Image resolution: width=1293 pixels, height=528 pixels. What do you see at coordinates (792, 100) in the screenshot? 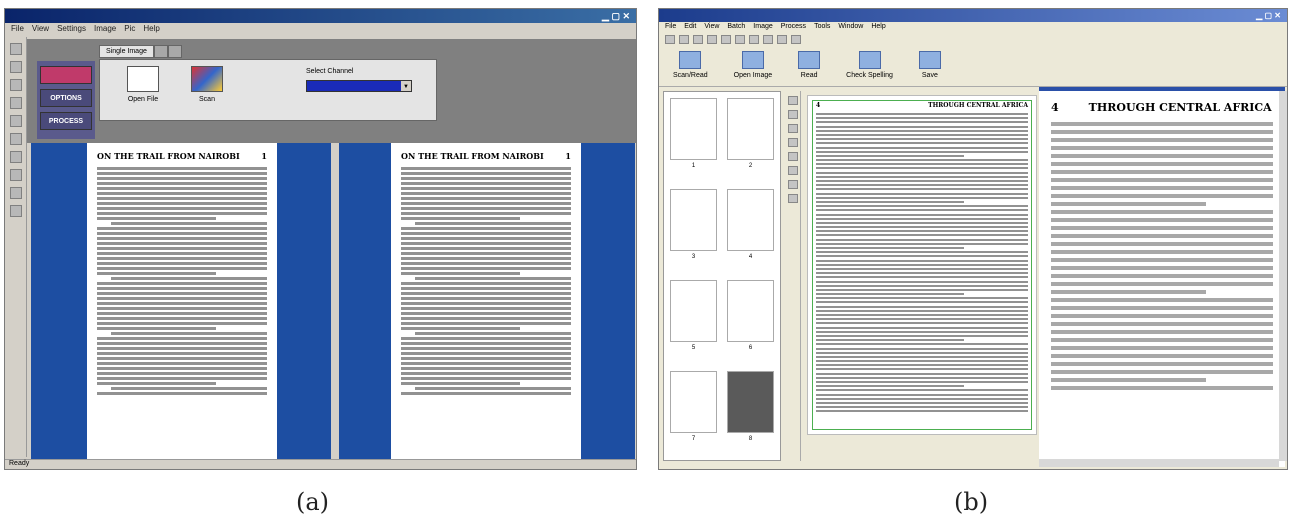
I see `select-icon` at bounding box center [792, 100].